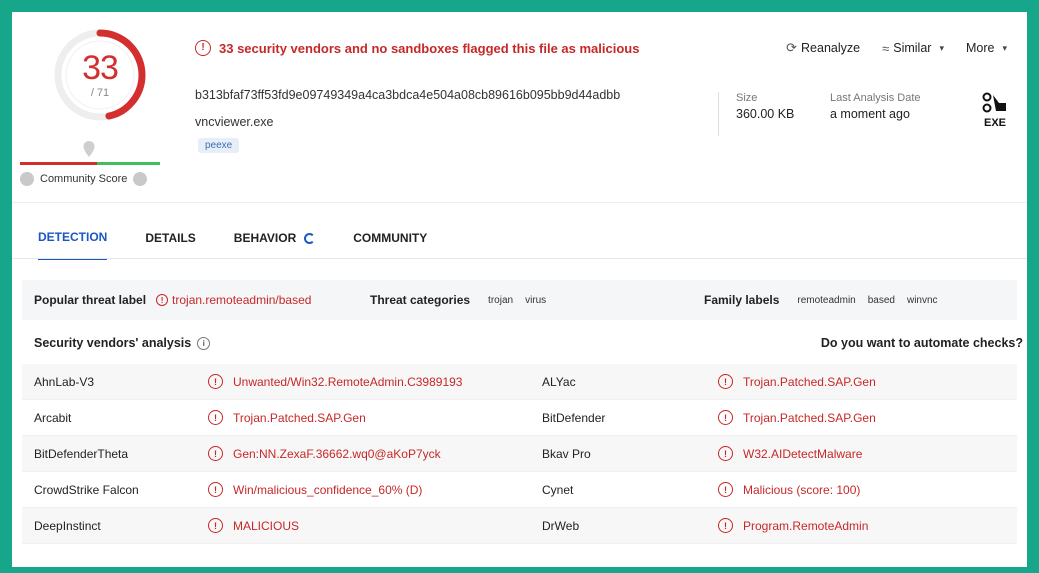 The width and height of the screenshot is (1039, 573). I want to click on tab-behavior: BEHAVIOR, so click(274, 245).